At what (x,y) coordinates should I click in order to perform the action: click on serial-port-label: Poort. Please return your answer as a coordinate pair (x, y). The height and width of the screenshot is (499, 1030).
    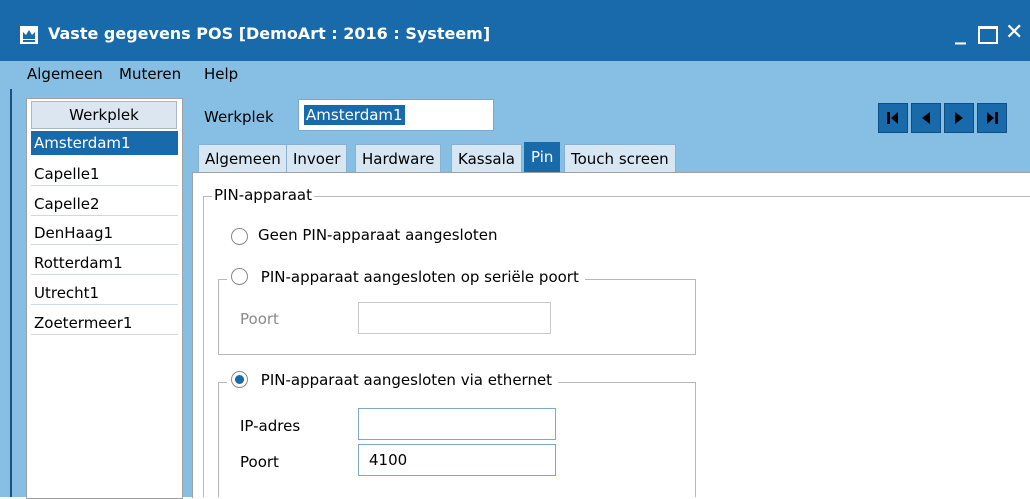
    Looking at the image, I should click on (259, 319).